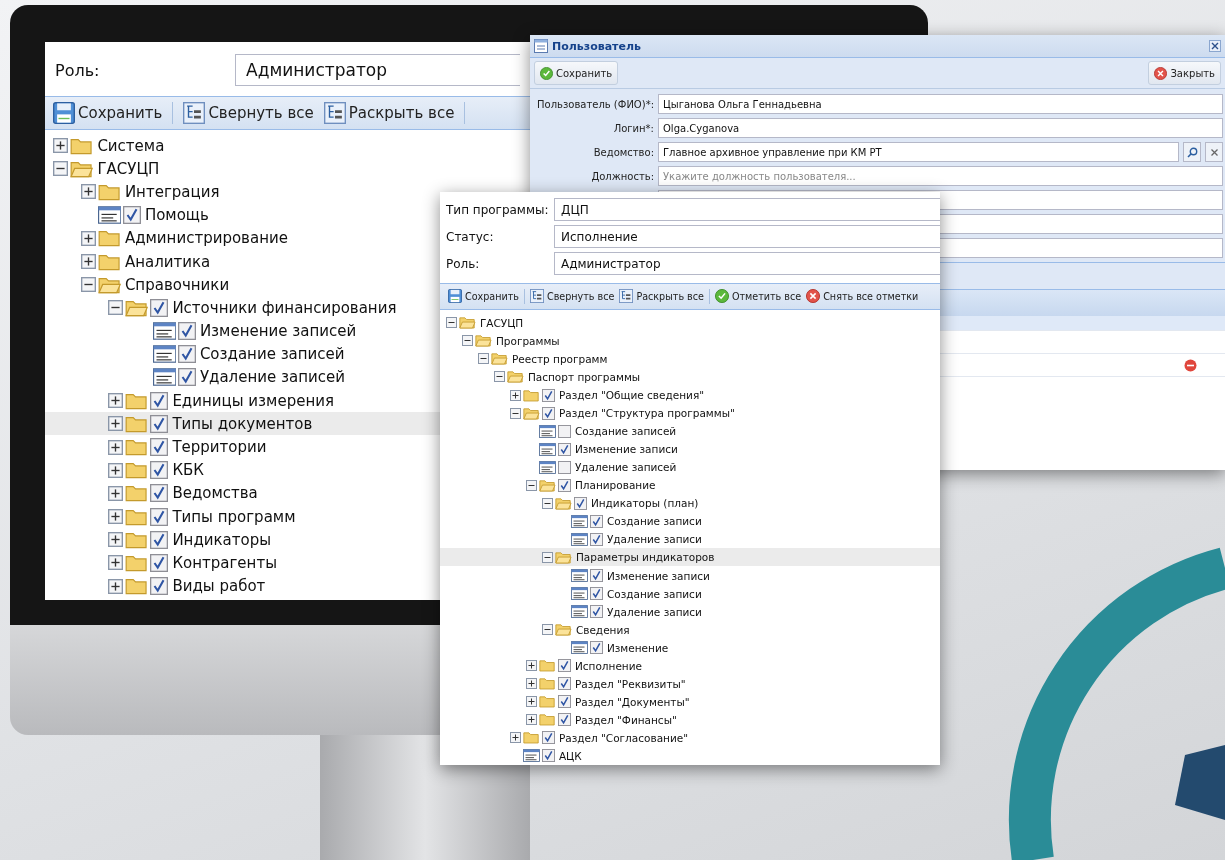 This screenshot has height=860, width=1225. Describe the element at coordinates (1215, 46) in the screenshot. I see `close-icon` at that location.